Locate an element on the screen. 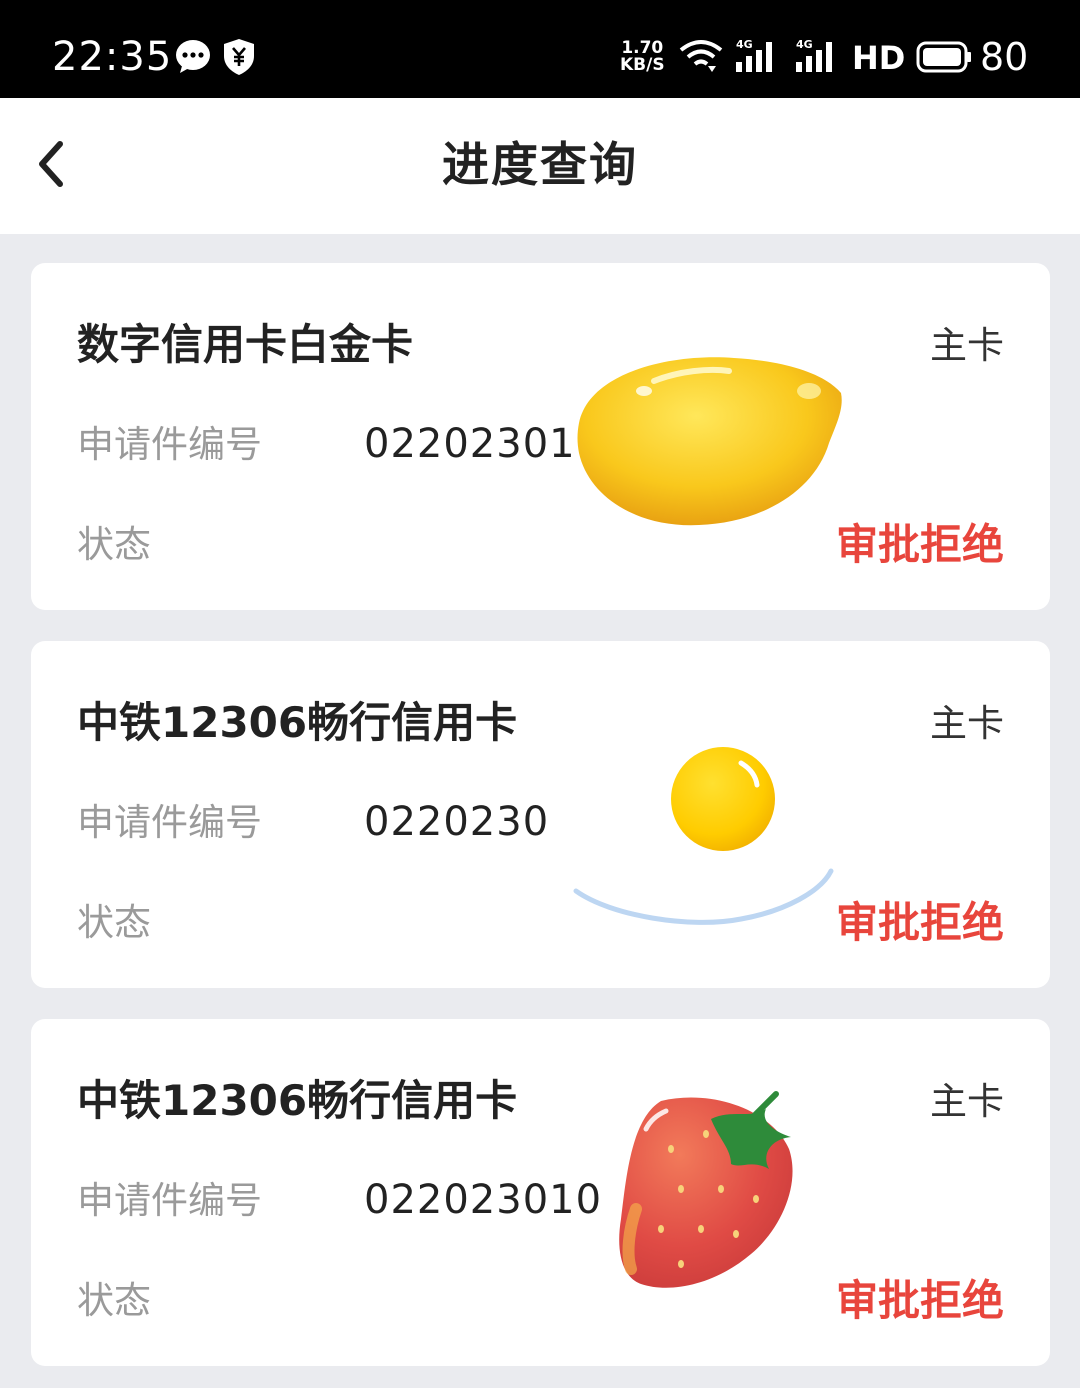 This screenshot has height=1388, width=1080. message-icon is located at coordinates (193, 56).